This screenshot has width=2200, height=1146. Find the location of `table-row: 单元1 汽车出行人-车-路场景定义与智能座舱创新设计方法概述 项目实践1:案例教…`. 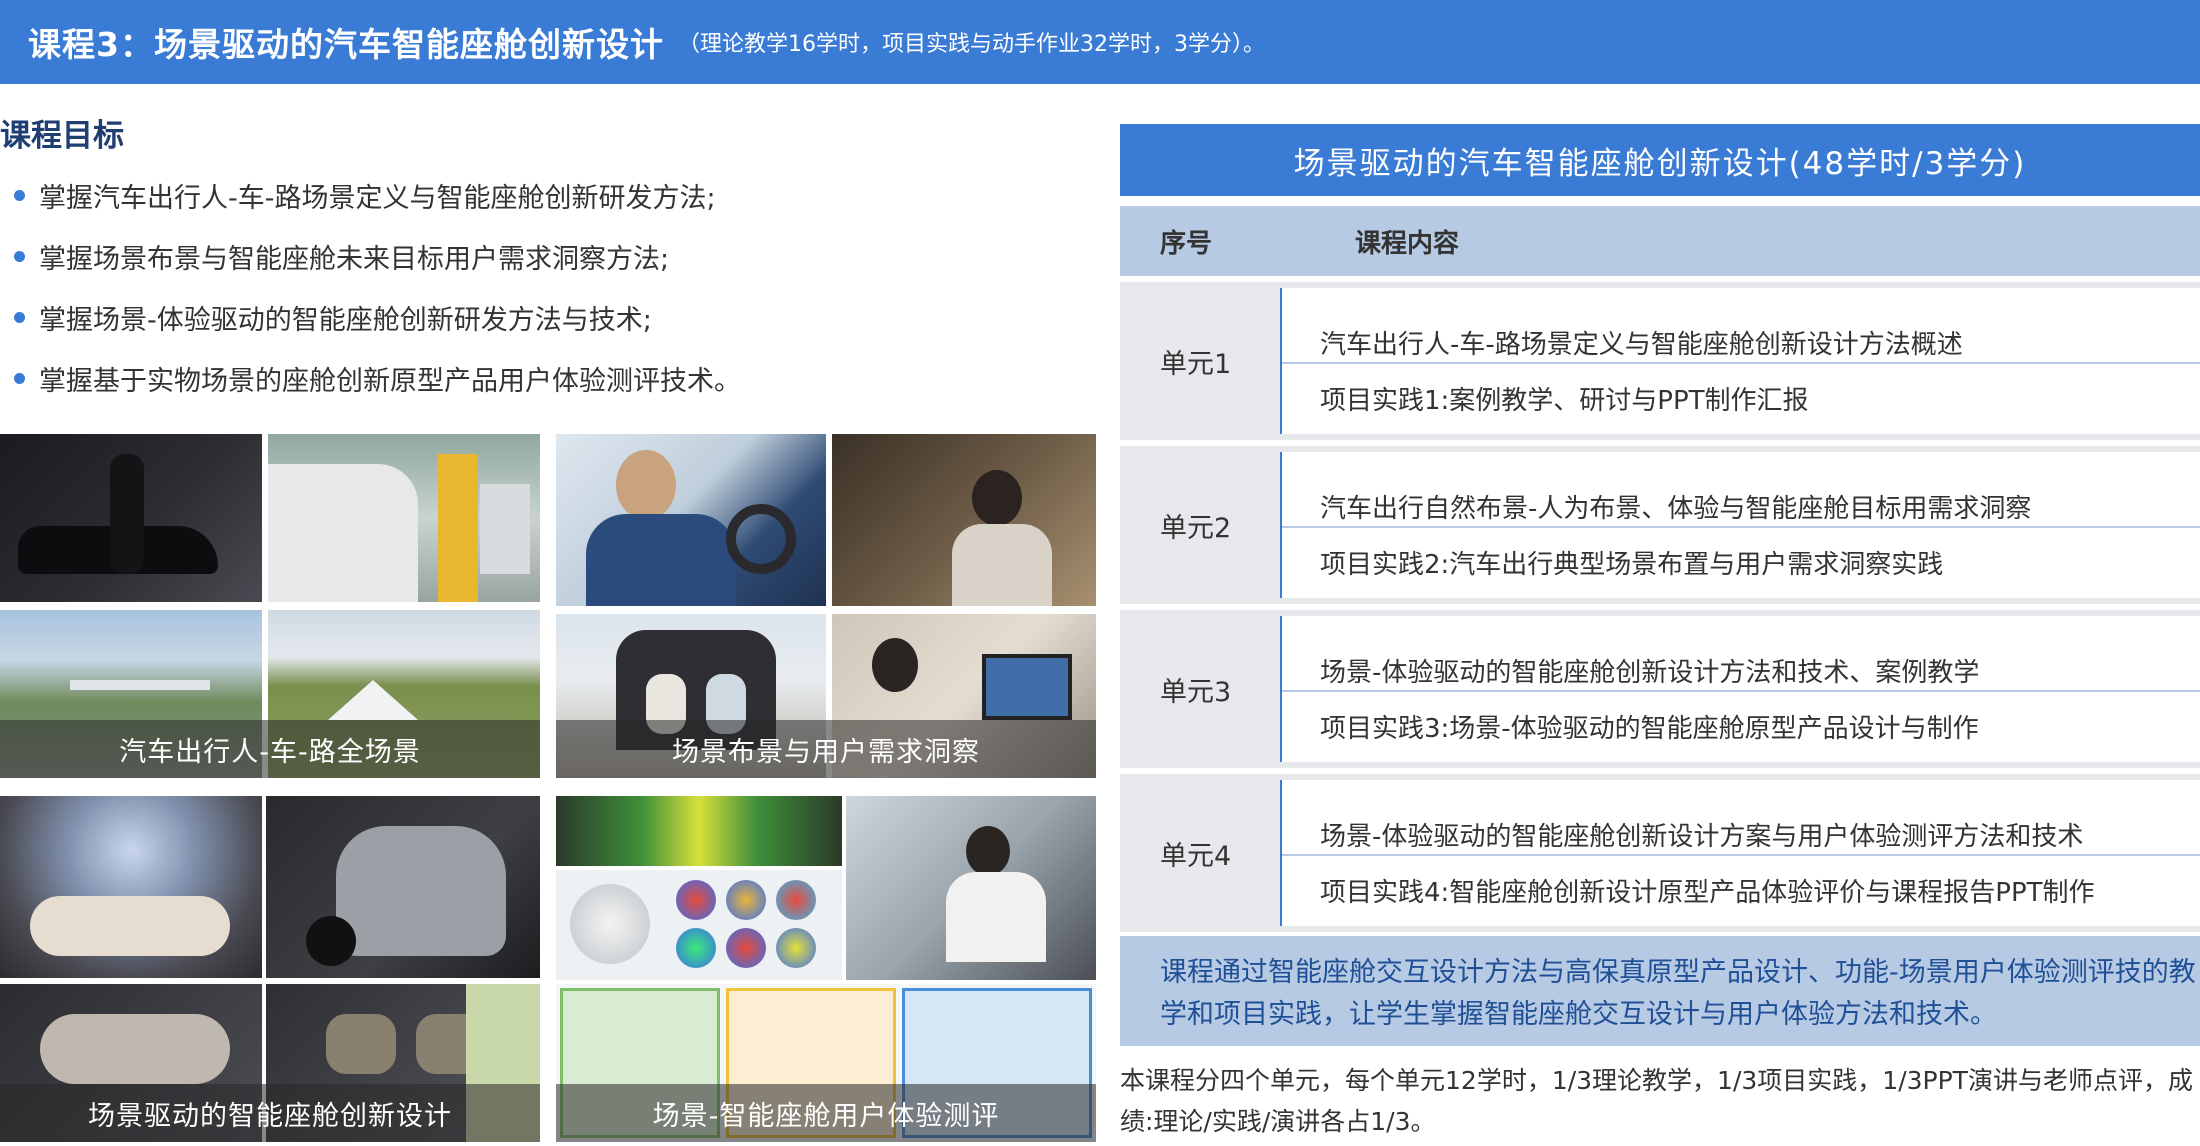

table-row: 单元1 汽车出行人-车-路场景定义与智能座舱创新设计方法概述 项目实践1:案例教… is located at coordinates (1660, 361).